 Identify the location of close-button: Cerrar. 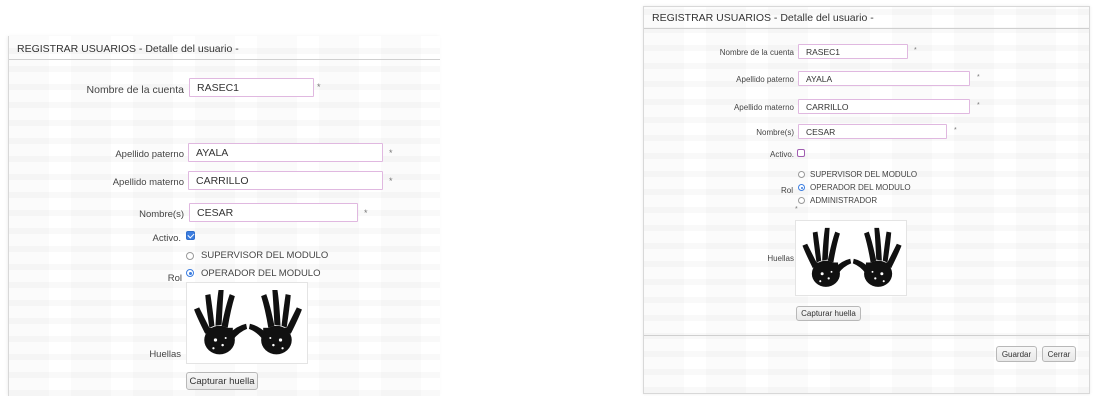
(1059, 354).